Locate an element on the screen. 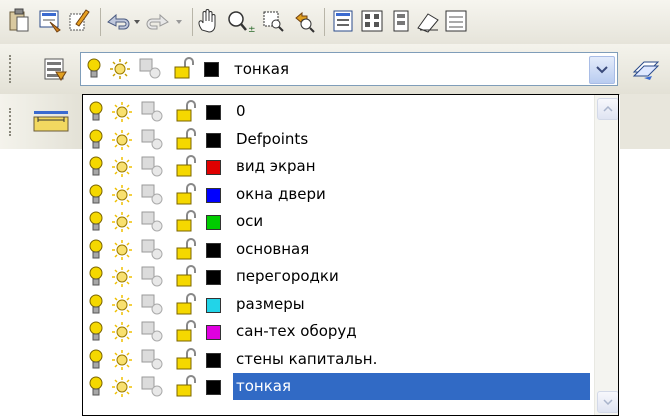  undo-icon is located at coordinates (118, 21).